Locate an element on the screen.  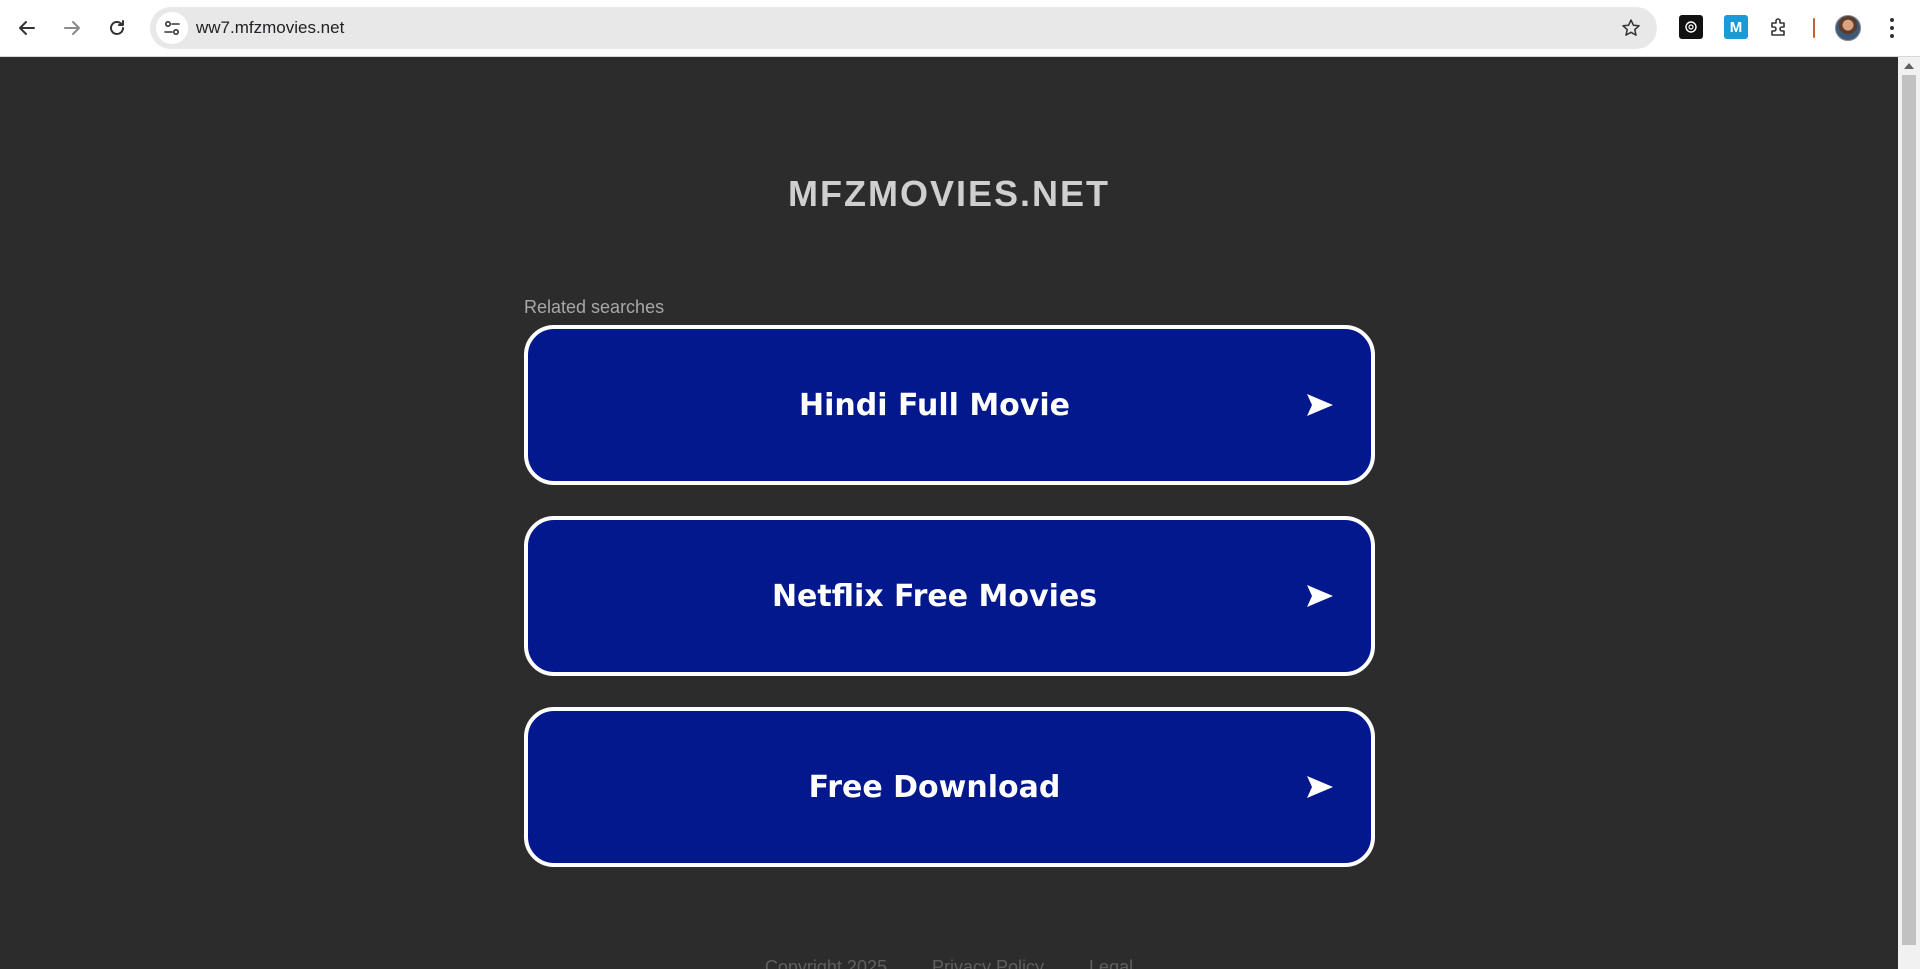
reload-icon is located at coordinates (117, 27).